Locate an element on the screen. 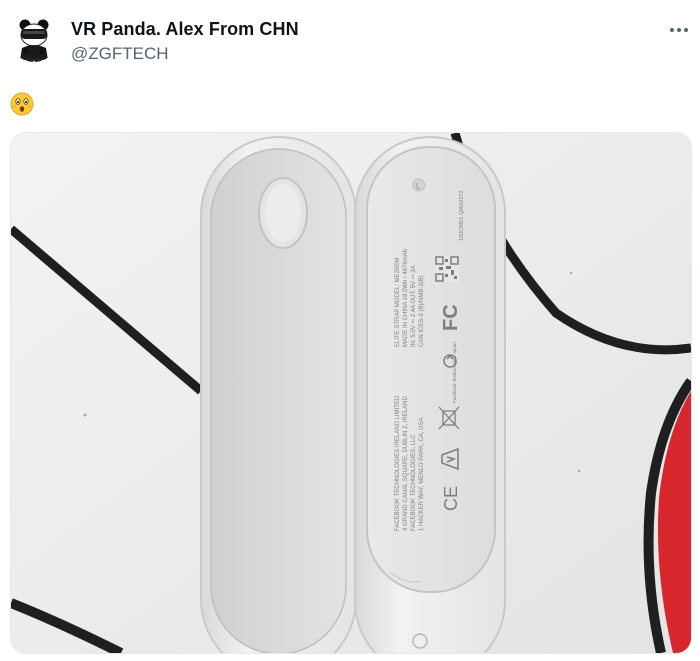 This screenshot has height=661, width=700. label-line-8: 1 HACKER WAY, MENLO PARK, CA, USA is located at coordinates (422, 474).